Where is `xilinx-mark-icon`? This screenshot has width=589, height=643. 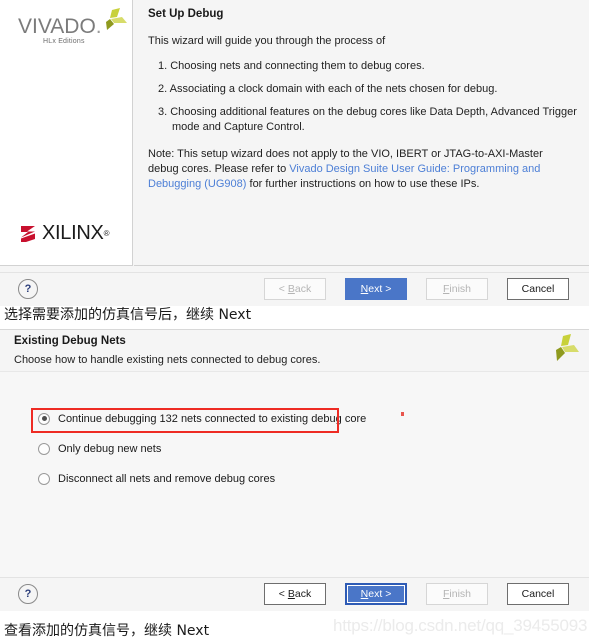 xilinx-mark-icon is located at coordinates (28, 233).